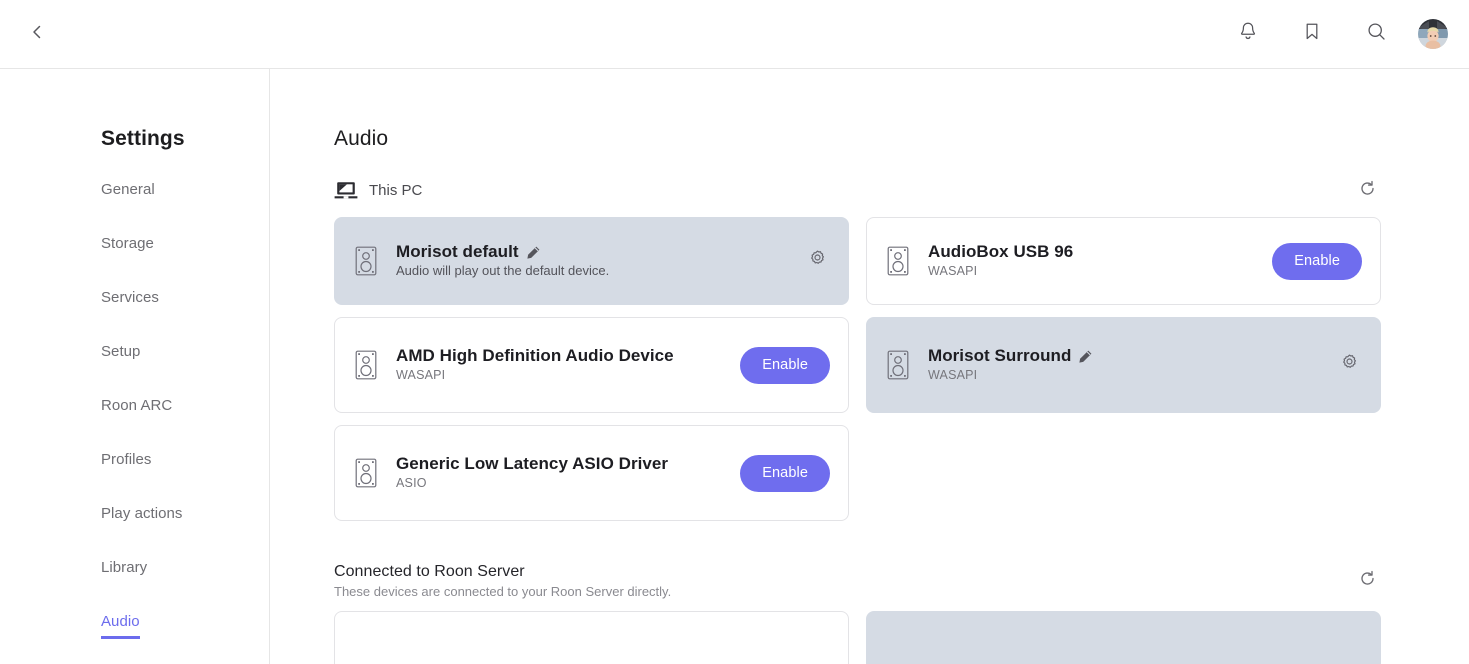  I want to click on sidebar-item-services: Services, so click(130, 297).